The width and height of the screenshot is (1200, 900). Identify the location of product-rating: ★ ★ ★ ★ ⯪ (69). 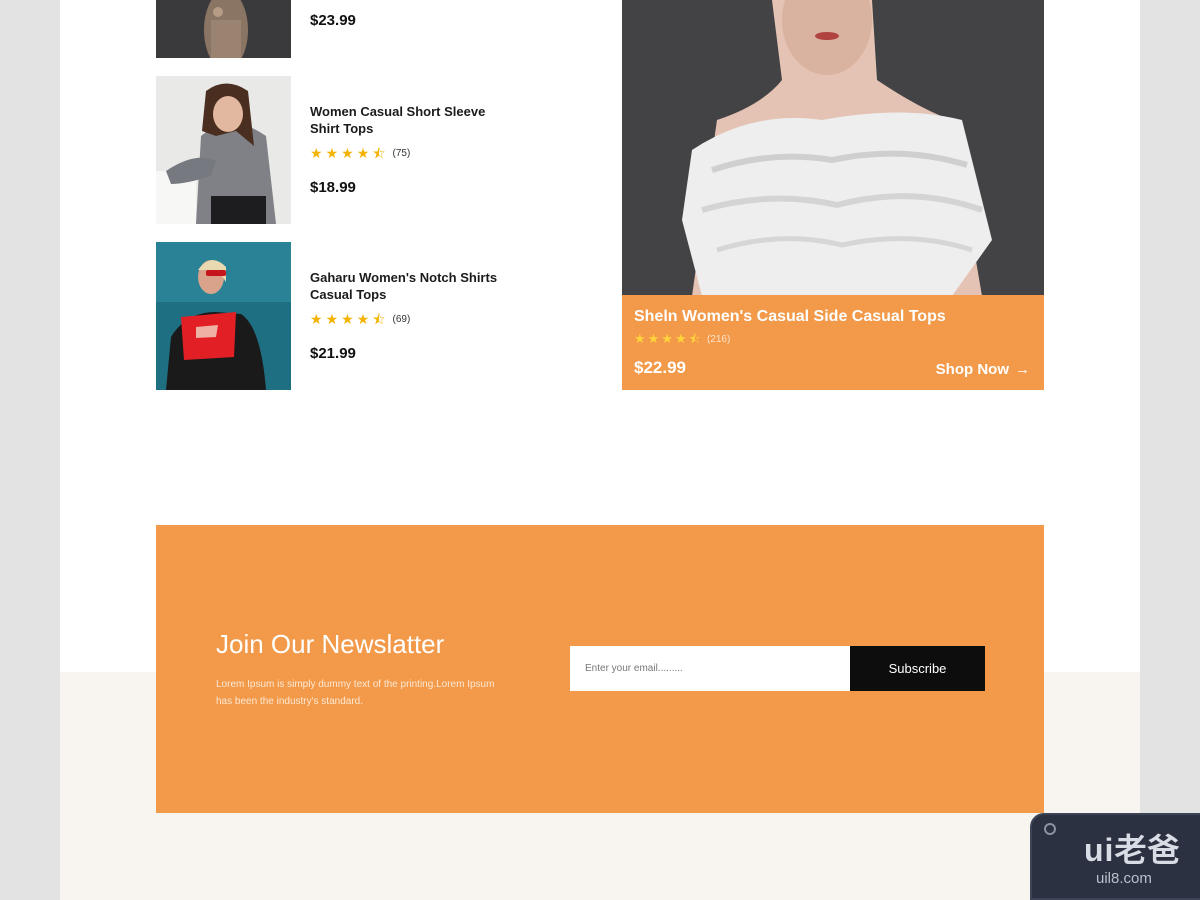
(360, 319).